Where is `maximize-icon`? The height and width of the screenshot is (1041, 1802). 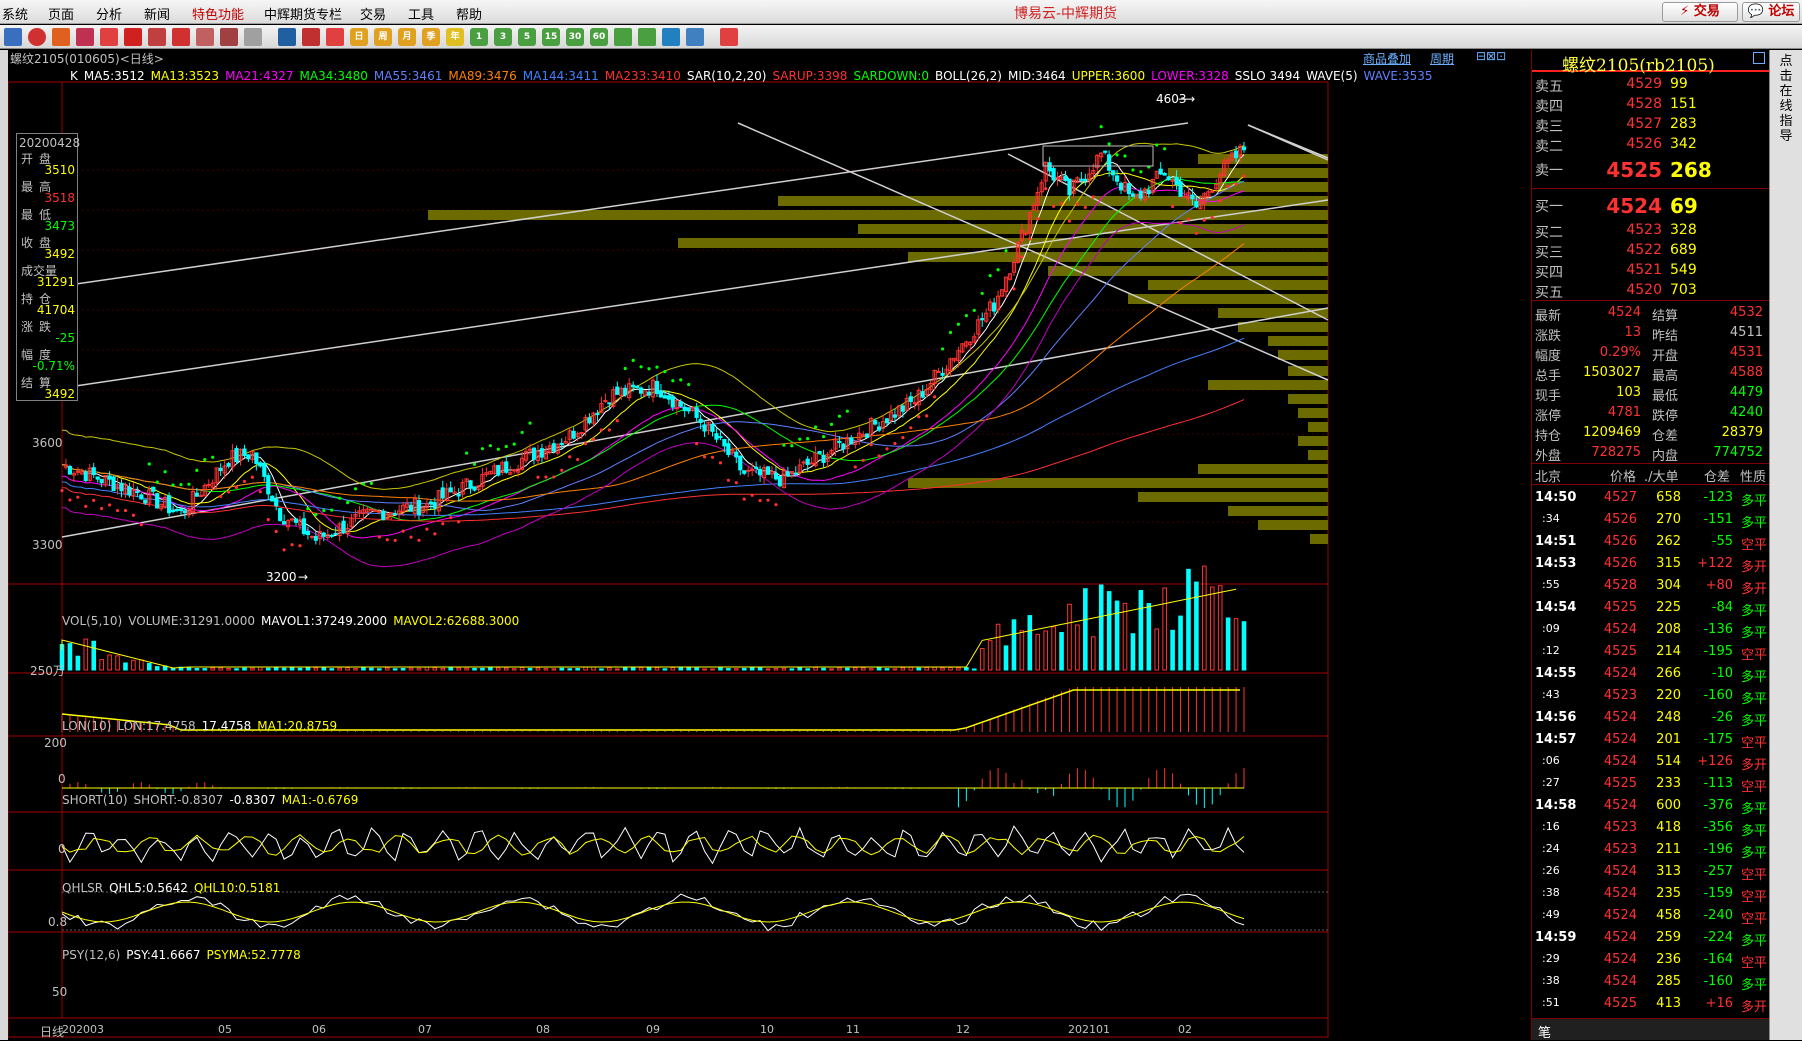
maximize-icon is located at coordinates (1759, 58).